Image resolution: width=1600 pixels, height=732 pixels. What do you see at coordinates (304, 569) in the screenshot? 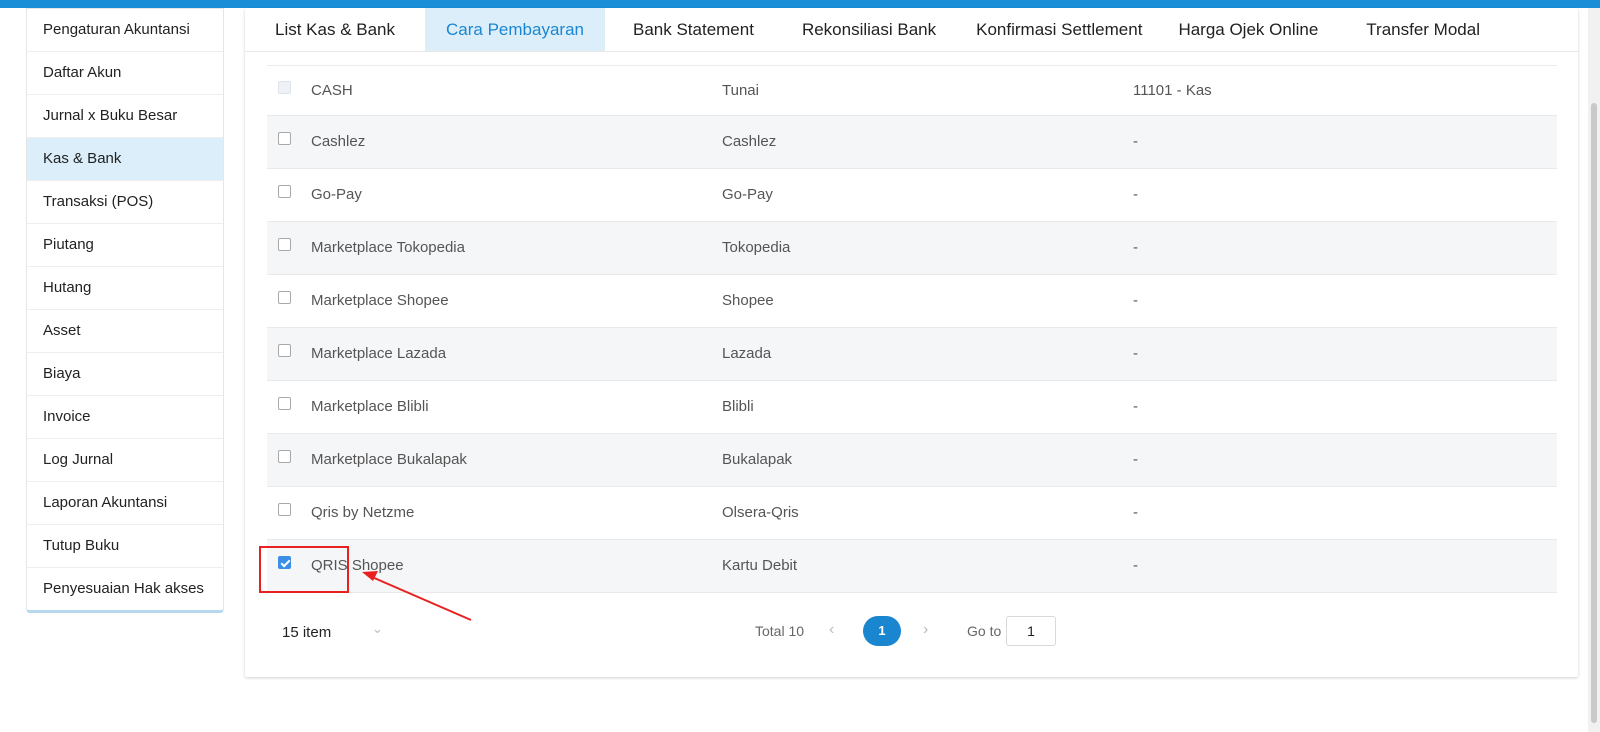
I see `highlight-box` at bounding box center [304, 569].